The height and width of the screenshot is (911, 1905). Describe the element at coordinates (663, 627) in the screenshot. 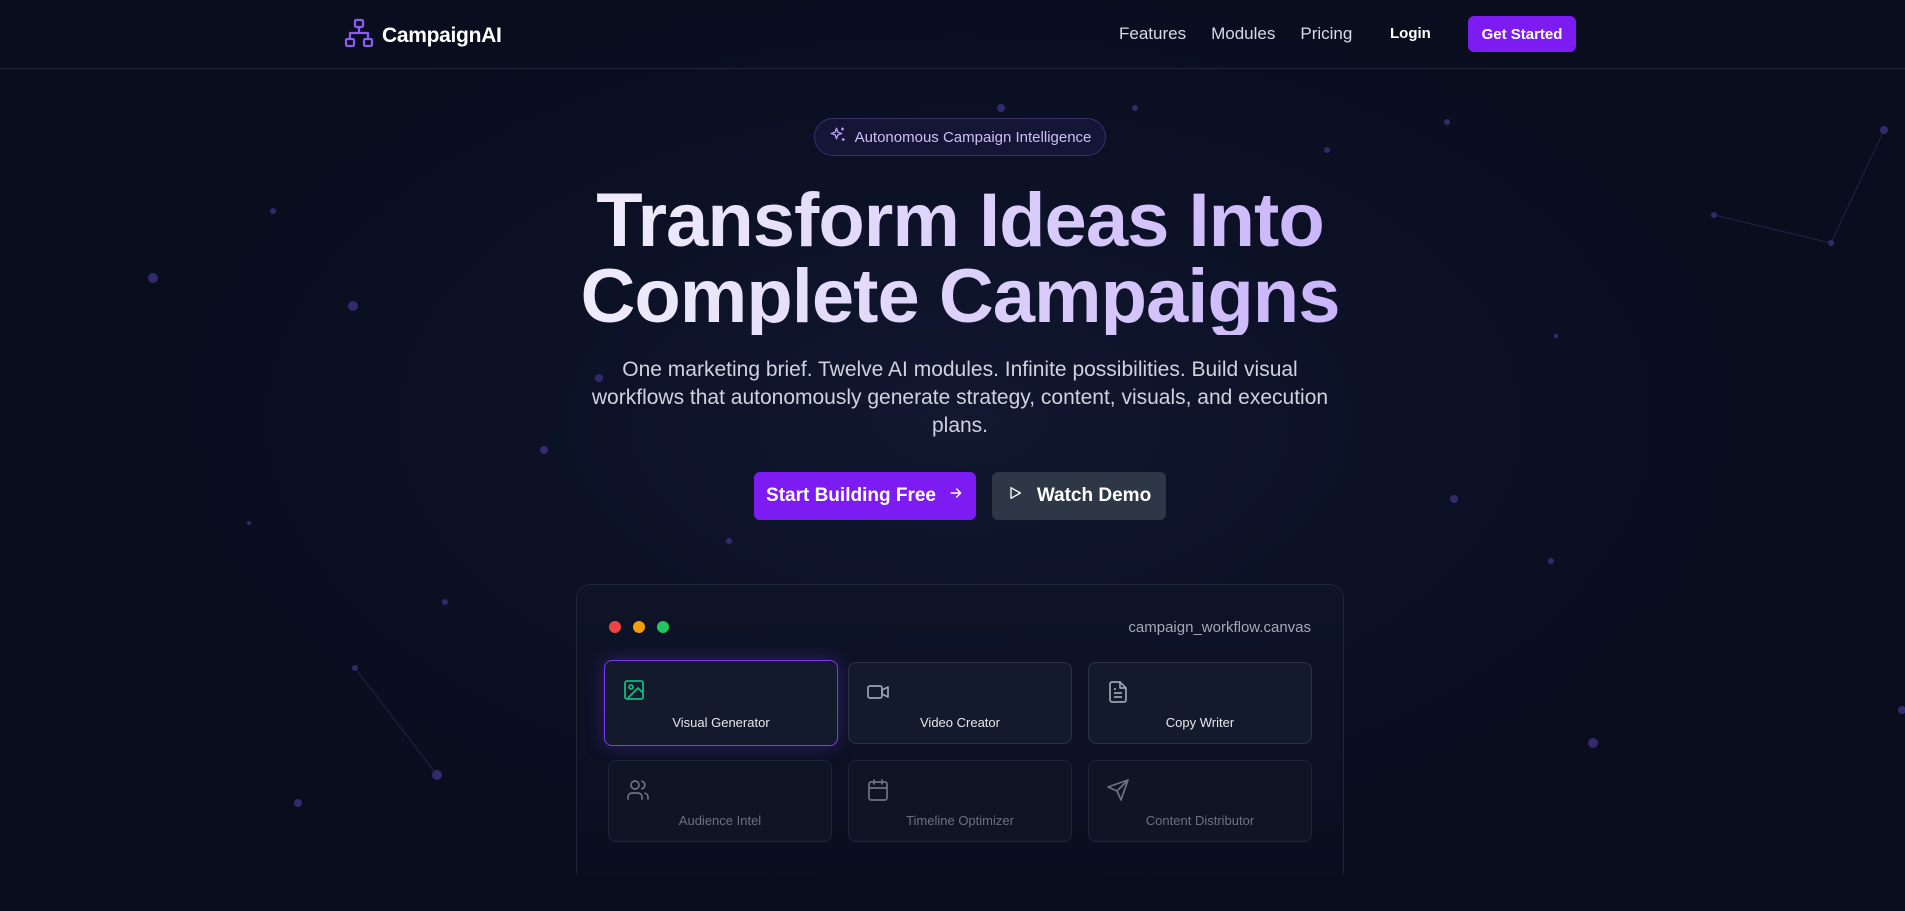

I see `maximize-dot` at that location.